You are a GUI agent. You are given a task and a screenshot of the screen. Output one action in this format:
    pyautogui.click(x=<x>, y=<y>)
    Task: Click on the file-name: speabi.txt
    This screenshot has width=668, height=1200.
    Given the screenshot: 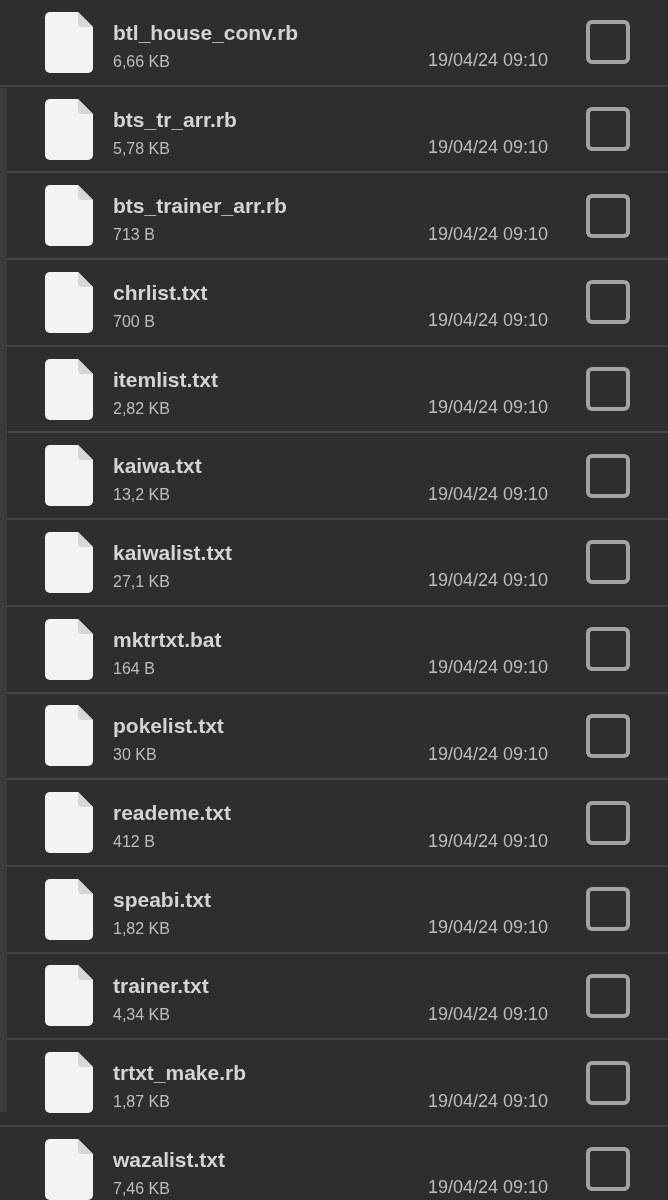 What is the action you would take?
    pyautogui.click(x=163, y=899)
    